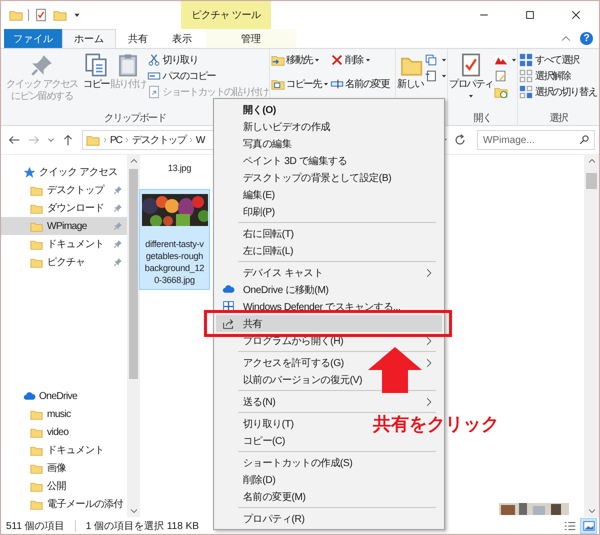 The width and height of the screenshot is (600, 535). Describe the element at coordinates (96, 71) in the screenshot. I see `ribbon-button: コピー` at that location.